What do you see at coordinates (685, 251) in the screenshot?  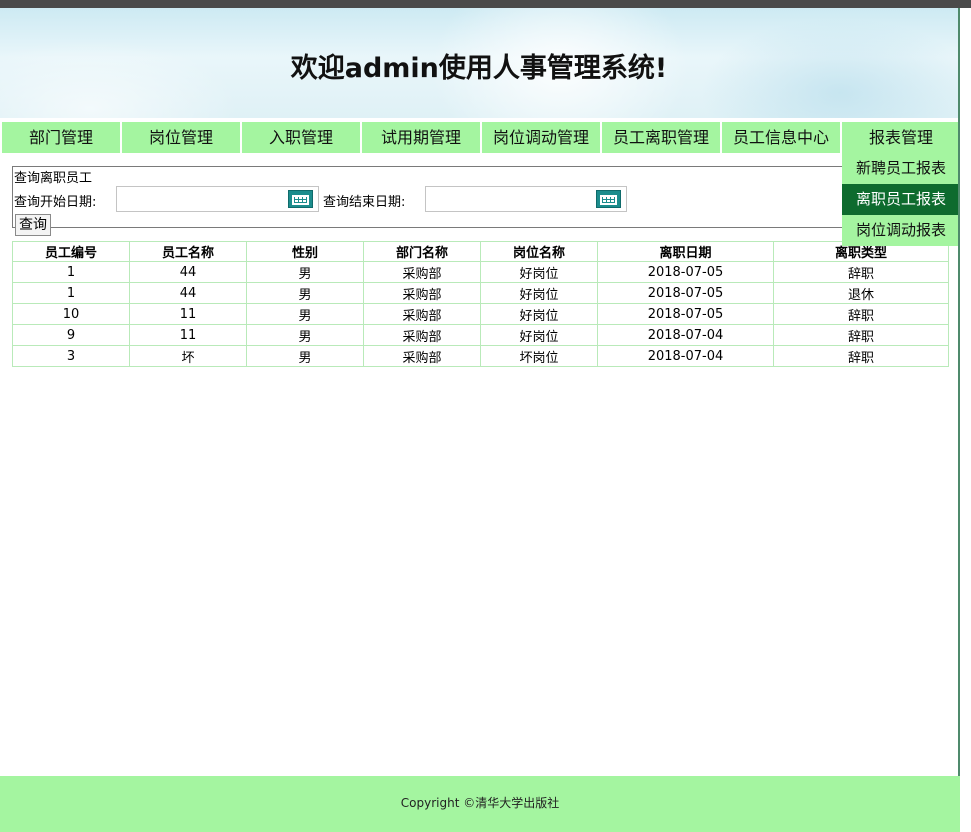 I see `column-header: 离职日期` at bounding box center [685, 251].